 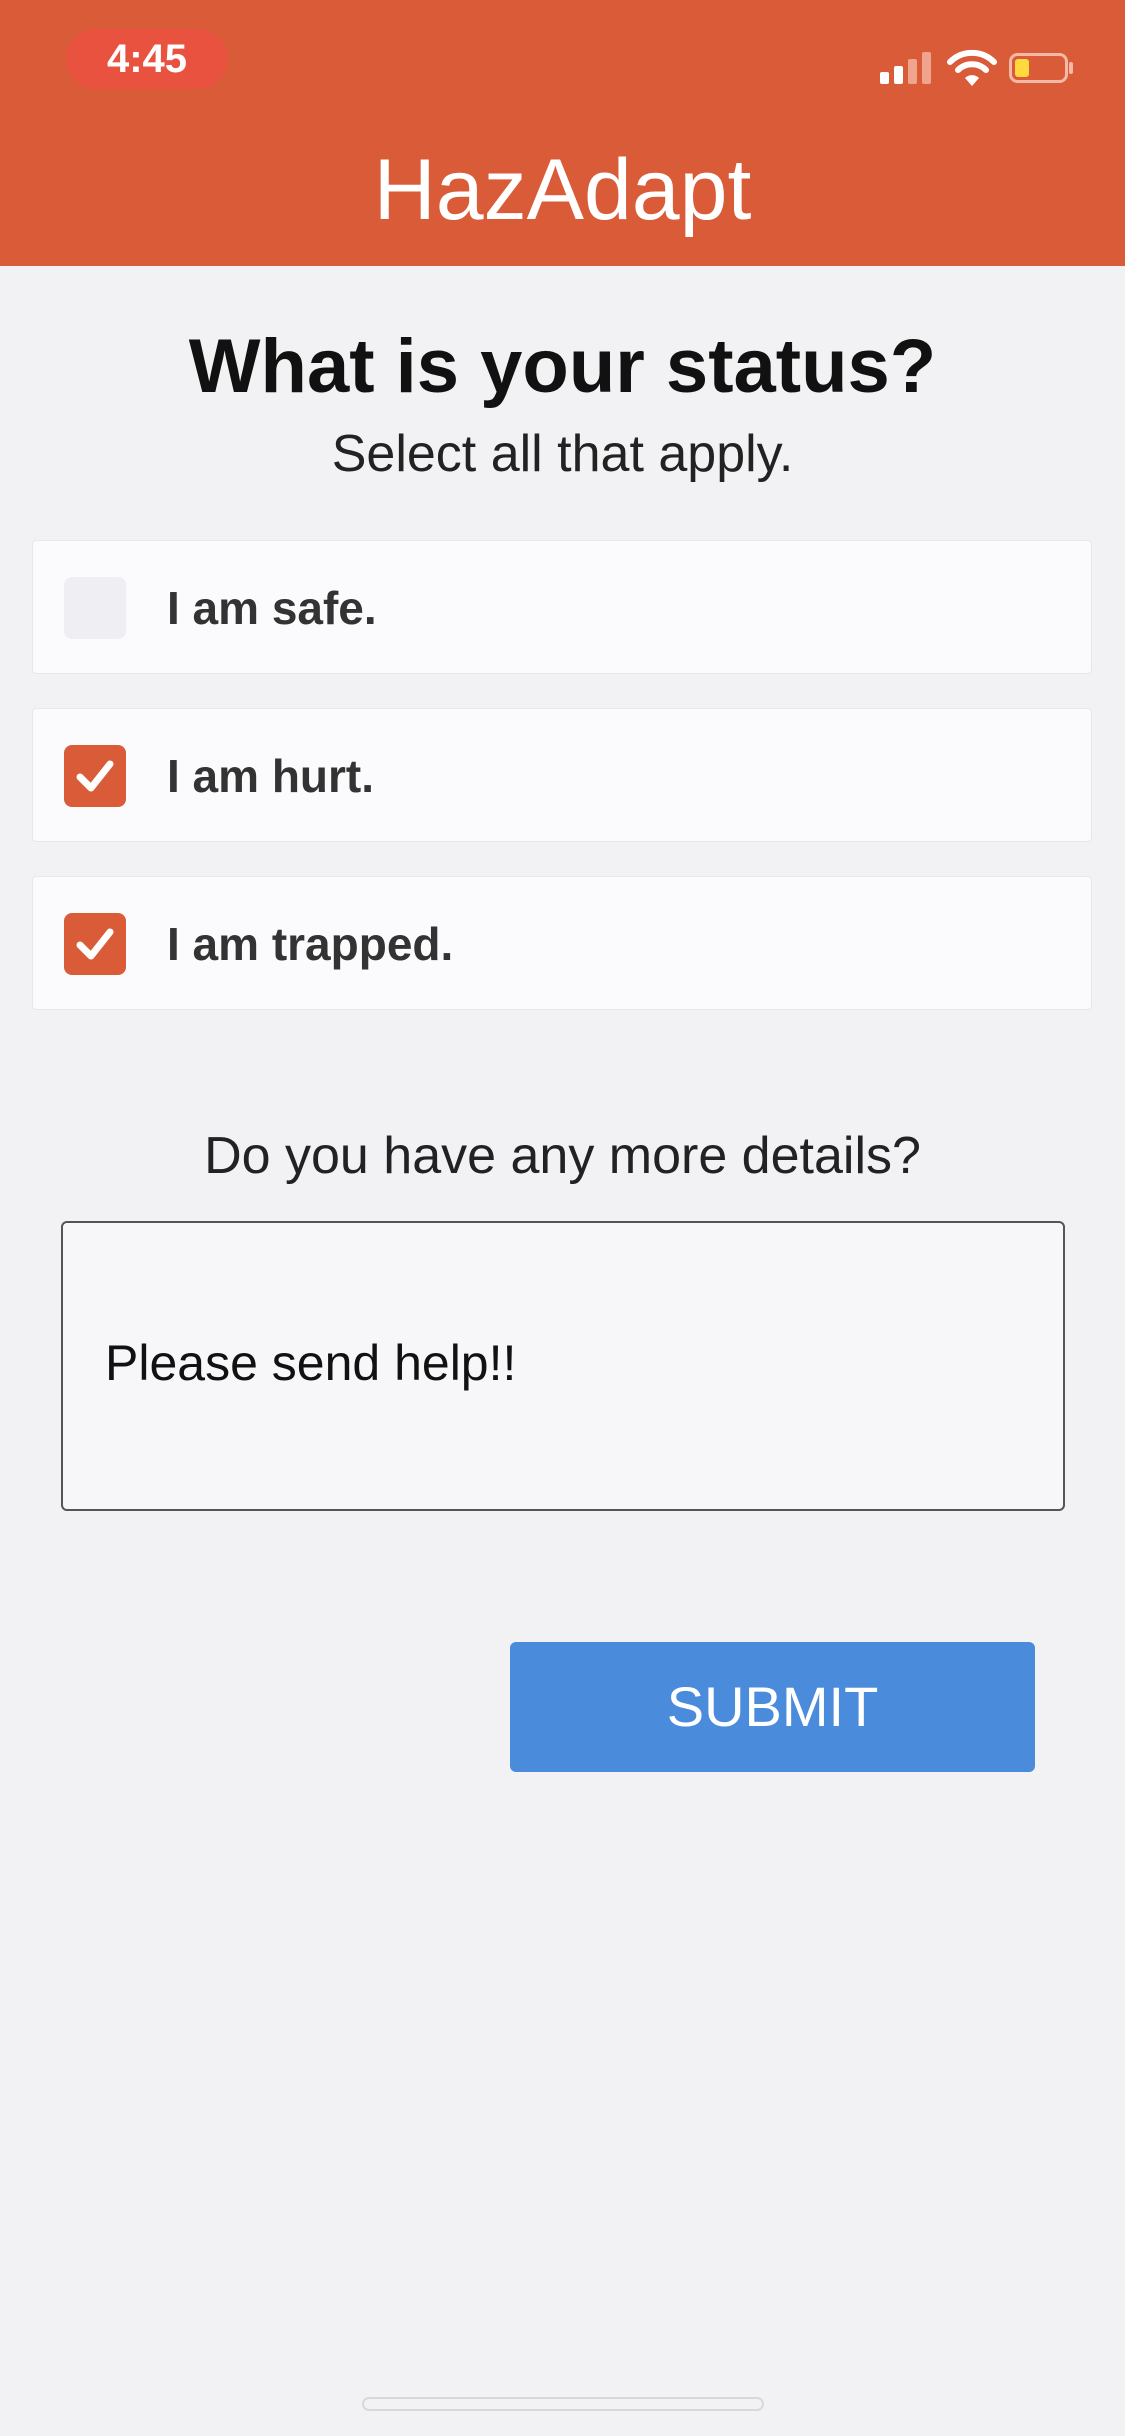 I want to click on status-option-safe: I am safe., so click(x=562, y=607).